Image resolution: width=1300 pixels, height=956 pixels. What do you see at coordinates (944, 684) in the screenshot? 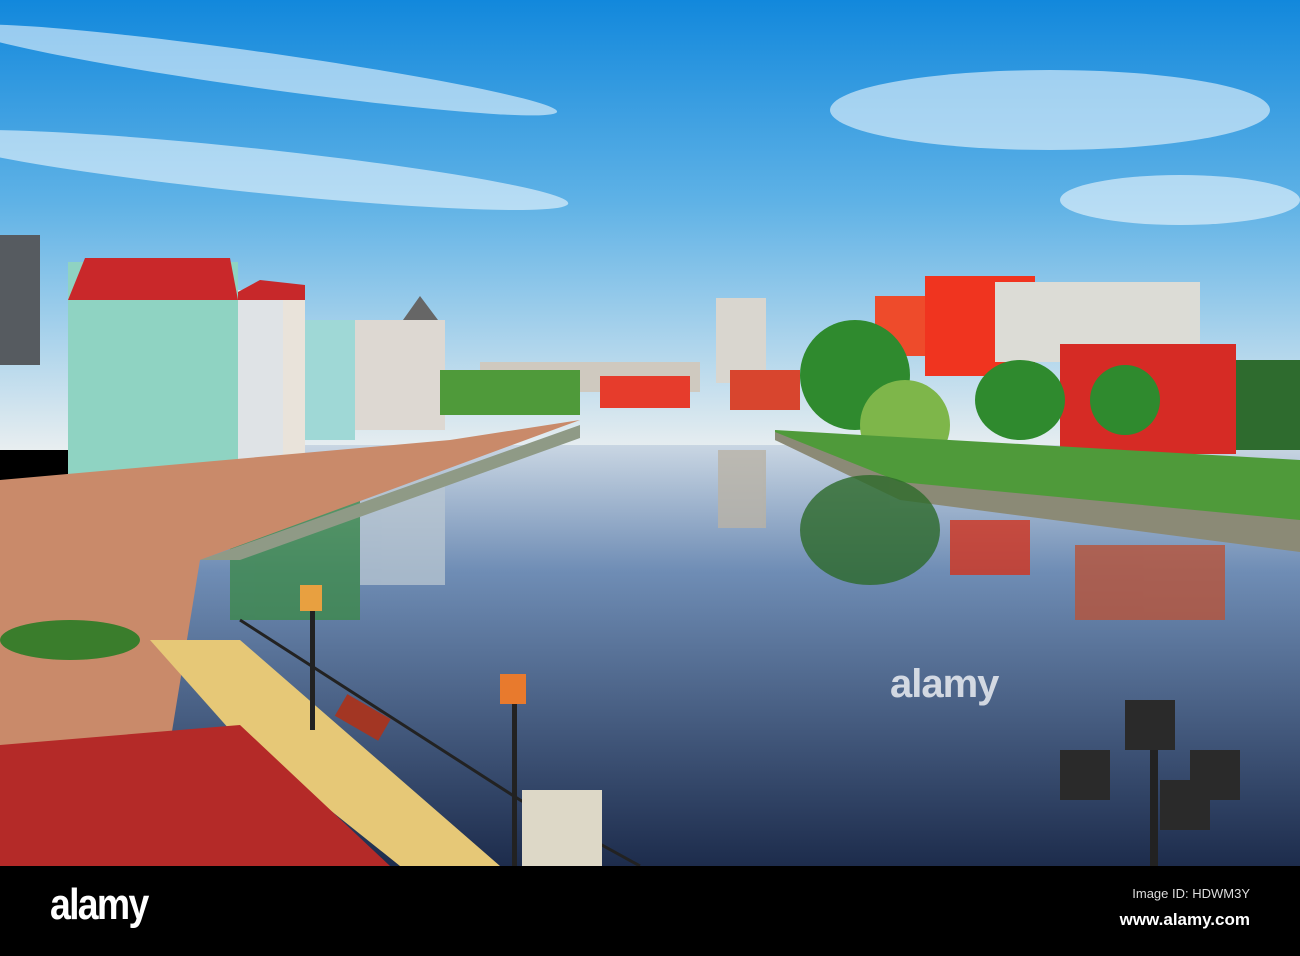
I see `watermark: alamy` at bounding box center [944, 684].